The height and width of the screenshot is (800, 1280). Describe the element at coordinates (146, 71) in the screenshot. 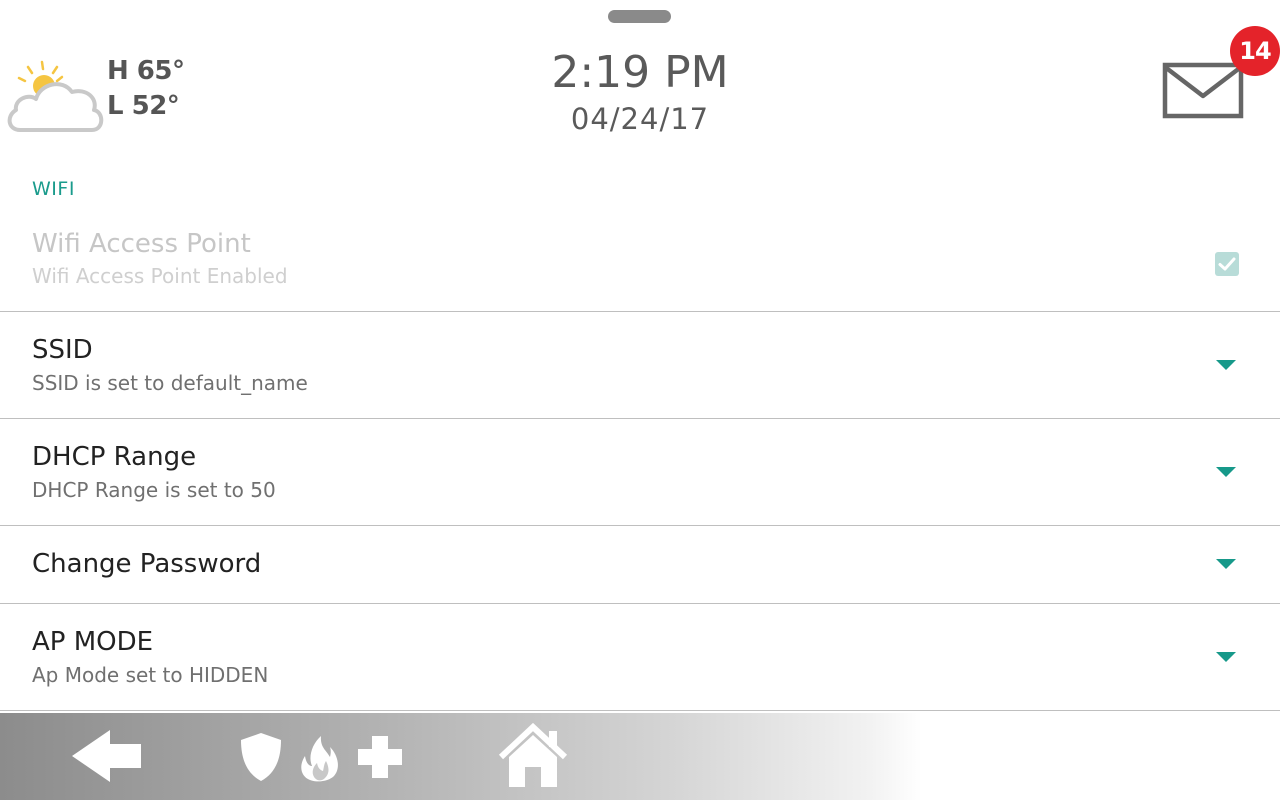

I see `temperature-high: H 65°` at that location.